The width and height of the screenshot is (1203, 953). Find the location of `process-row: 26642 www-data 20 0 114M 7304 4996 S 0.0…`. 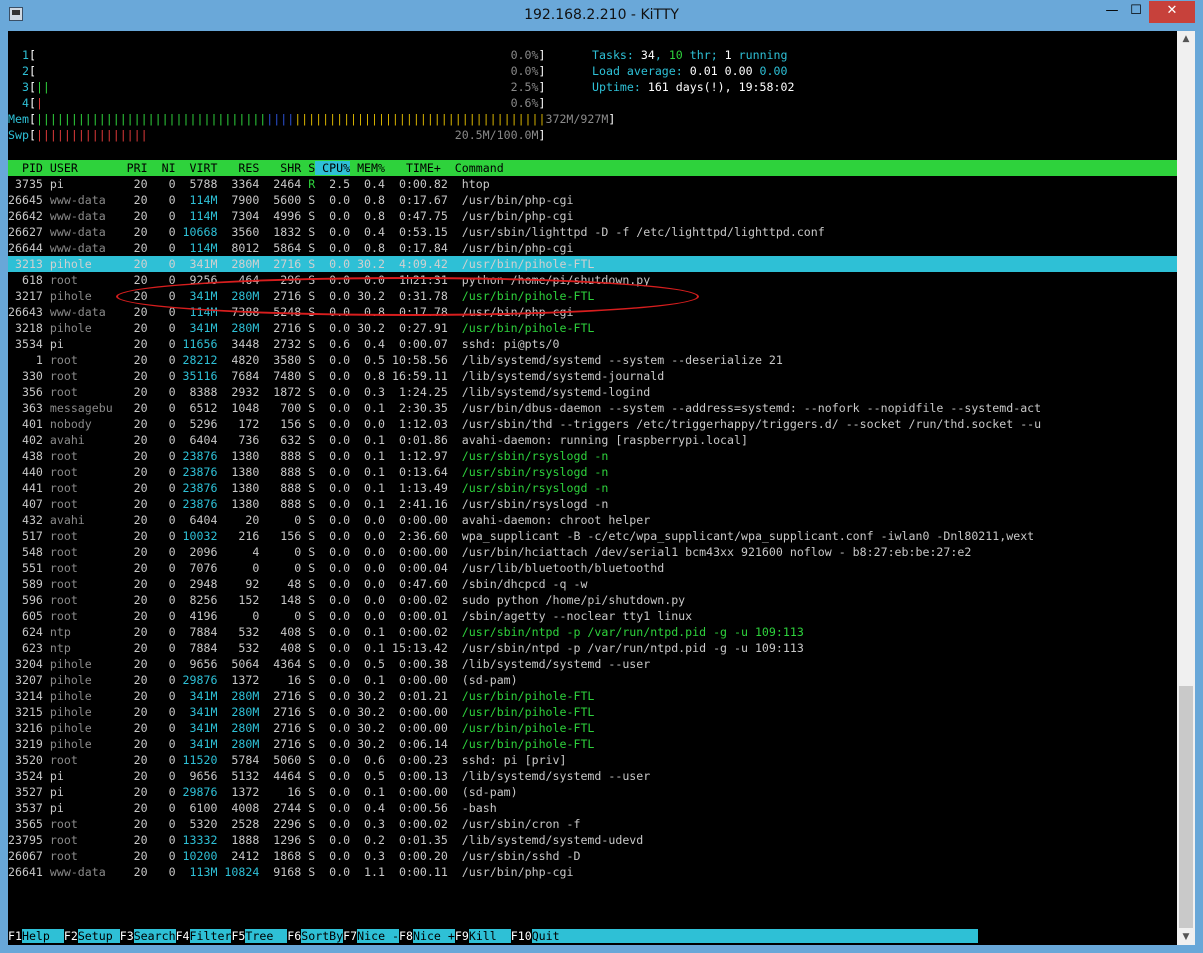

process-row: 26642 www-data 20 0 114M 7304 4996 S 0.0… is located at coordinates (592, 216).